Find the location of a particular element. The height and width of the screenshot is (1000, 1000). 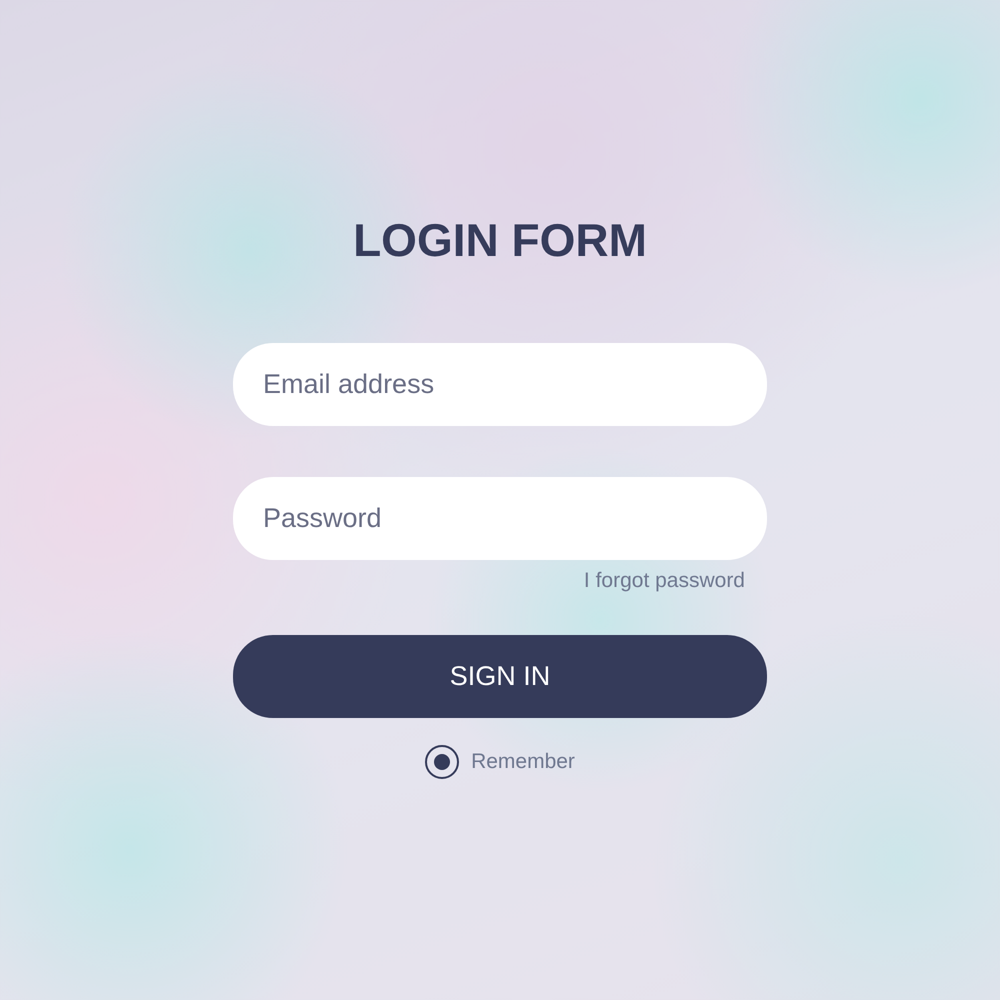

sign-in-button: SIGN IN is located at coordinates (500, 676).